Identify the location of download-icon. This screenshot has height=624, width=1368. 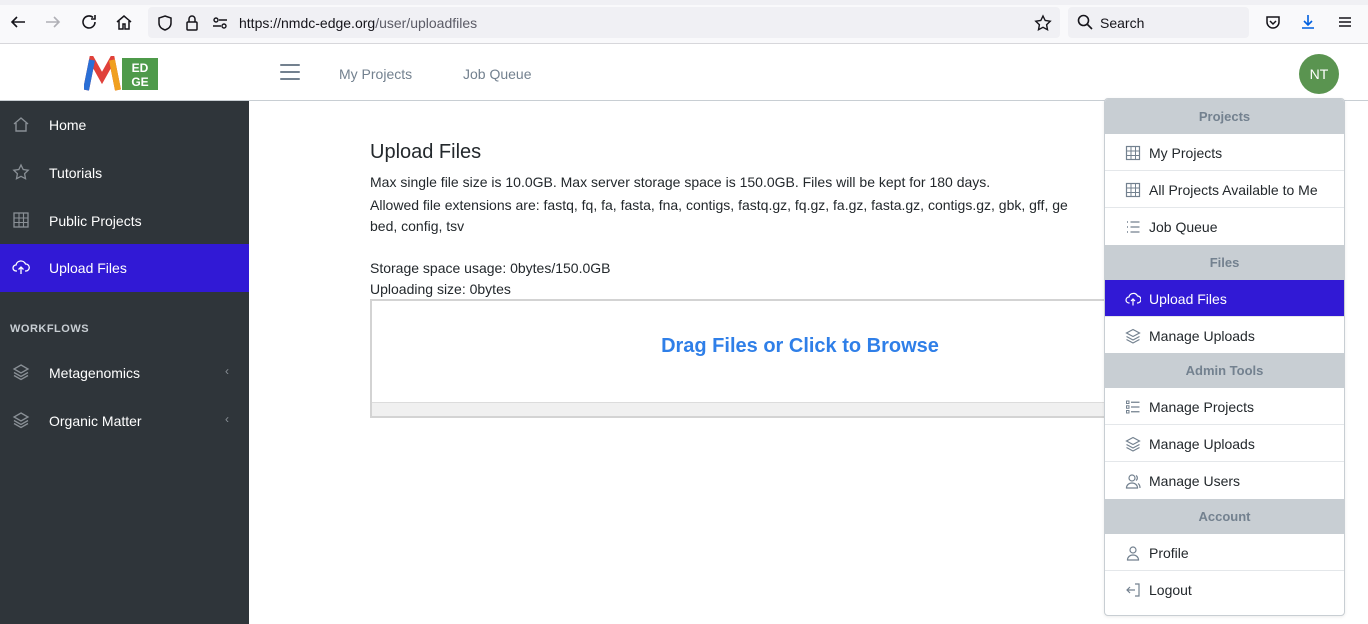
(1308, 22).